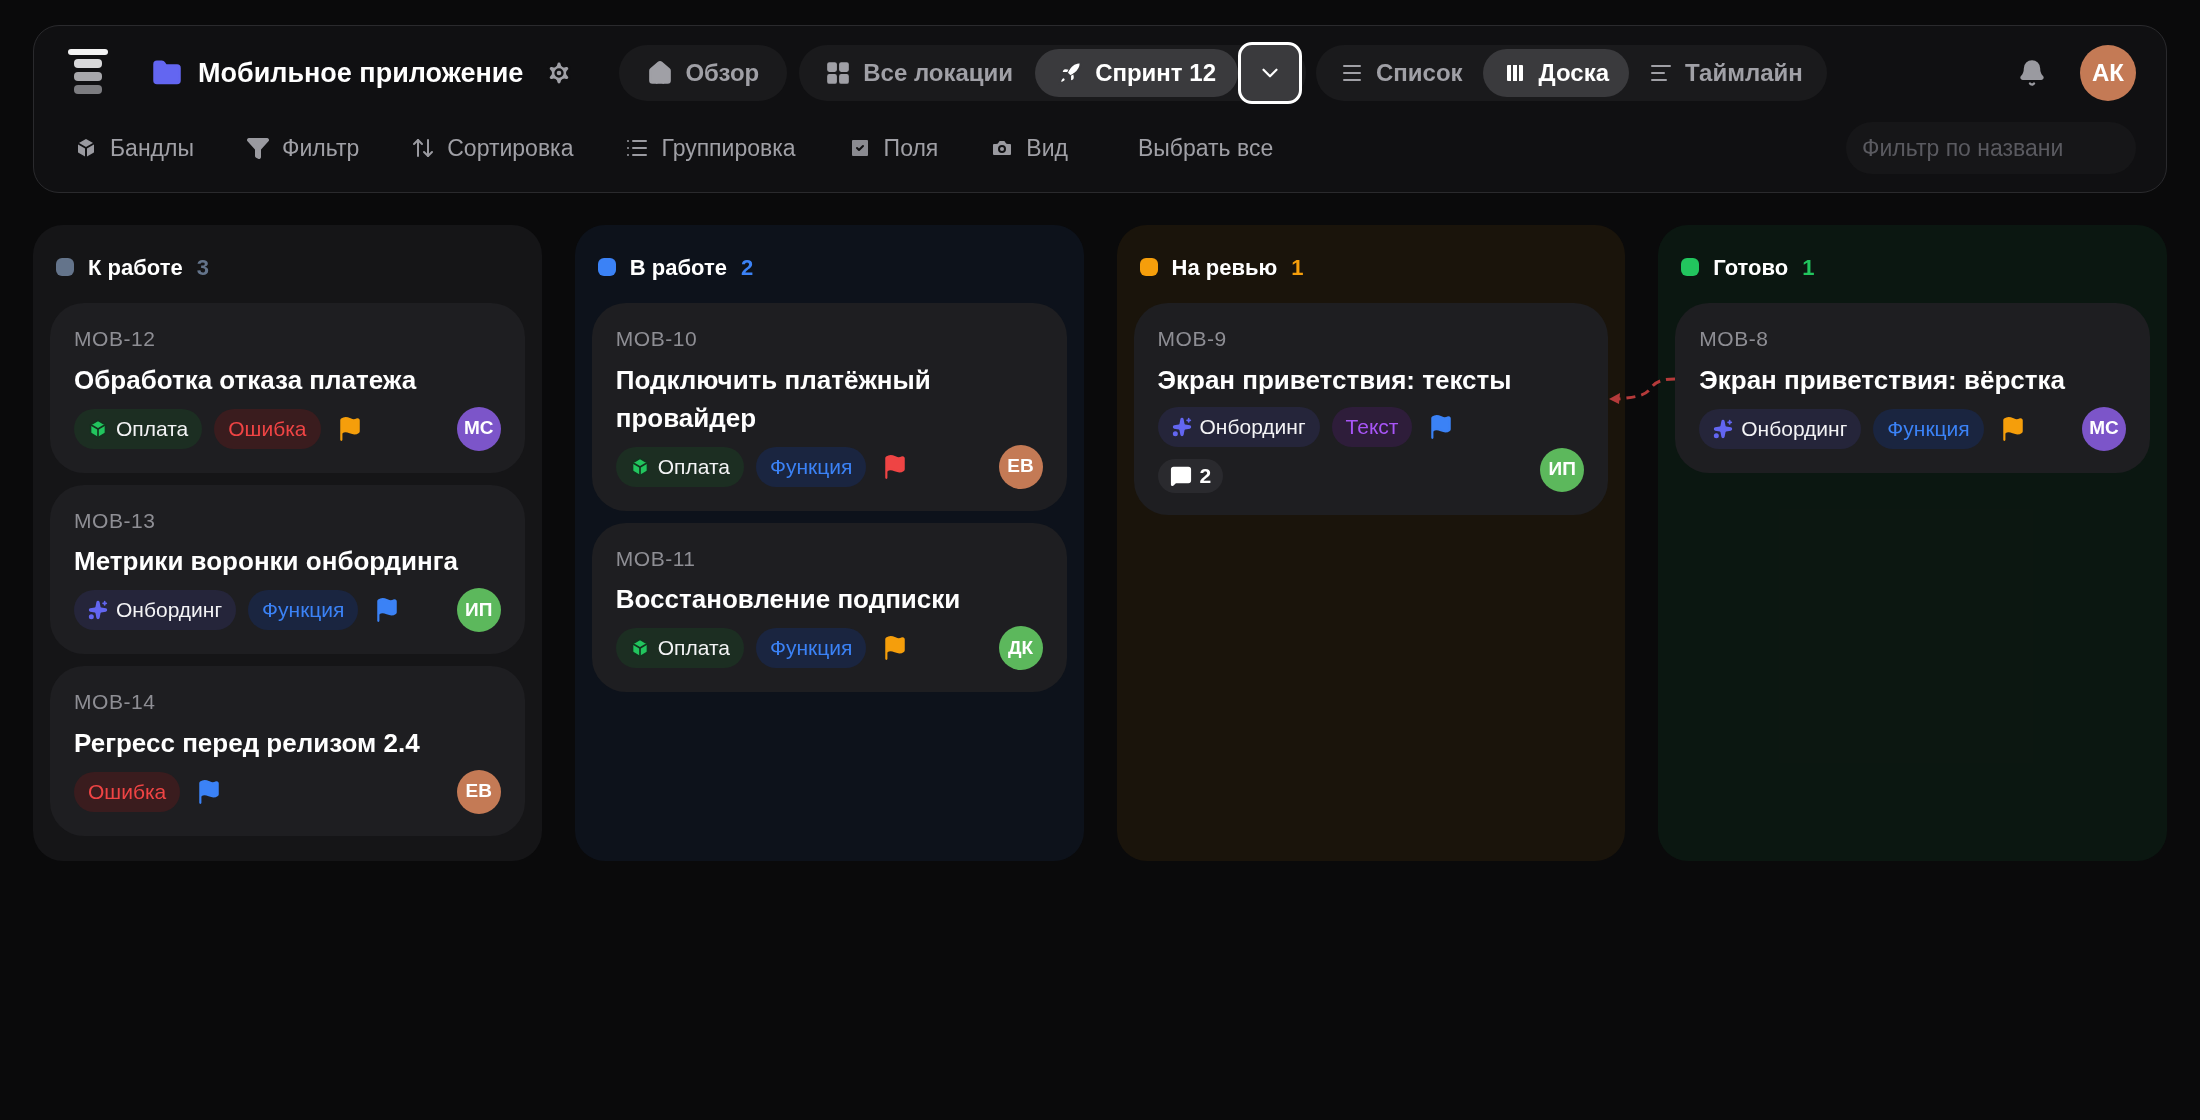 This screenshot has width=2200, height=1120. What do you see at coordinates (1734, 339) in the screenshot?
I see `task-id: MOB-8` at bounding box center [1734, 339].